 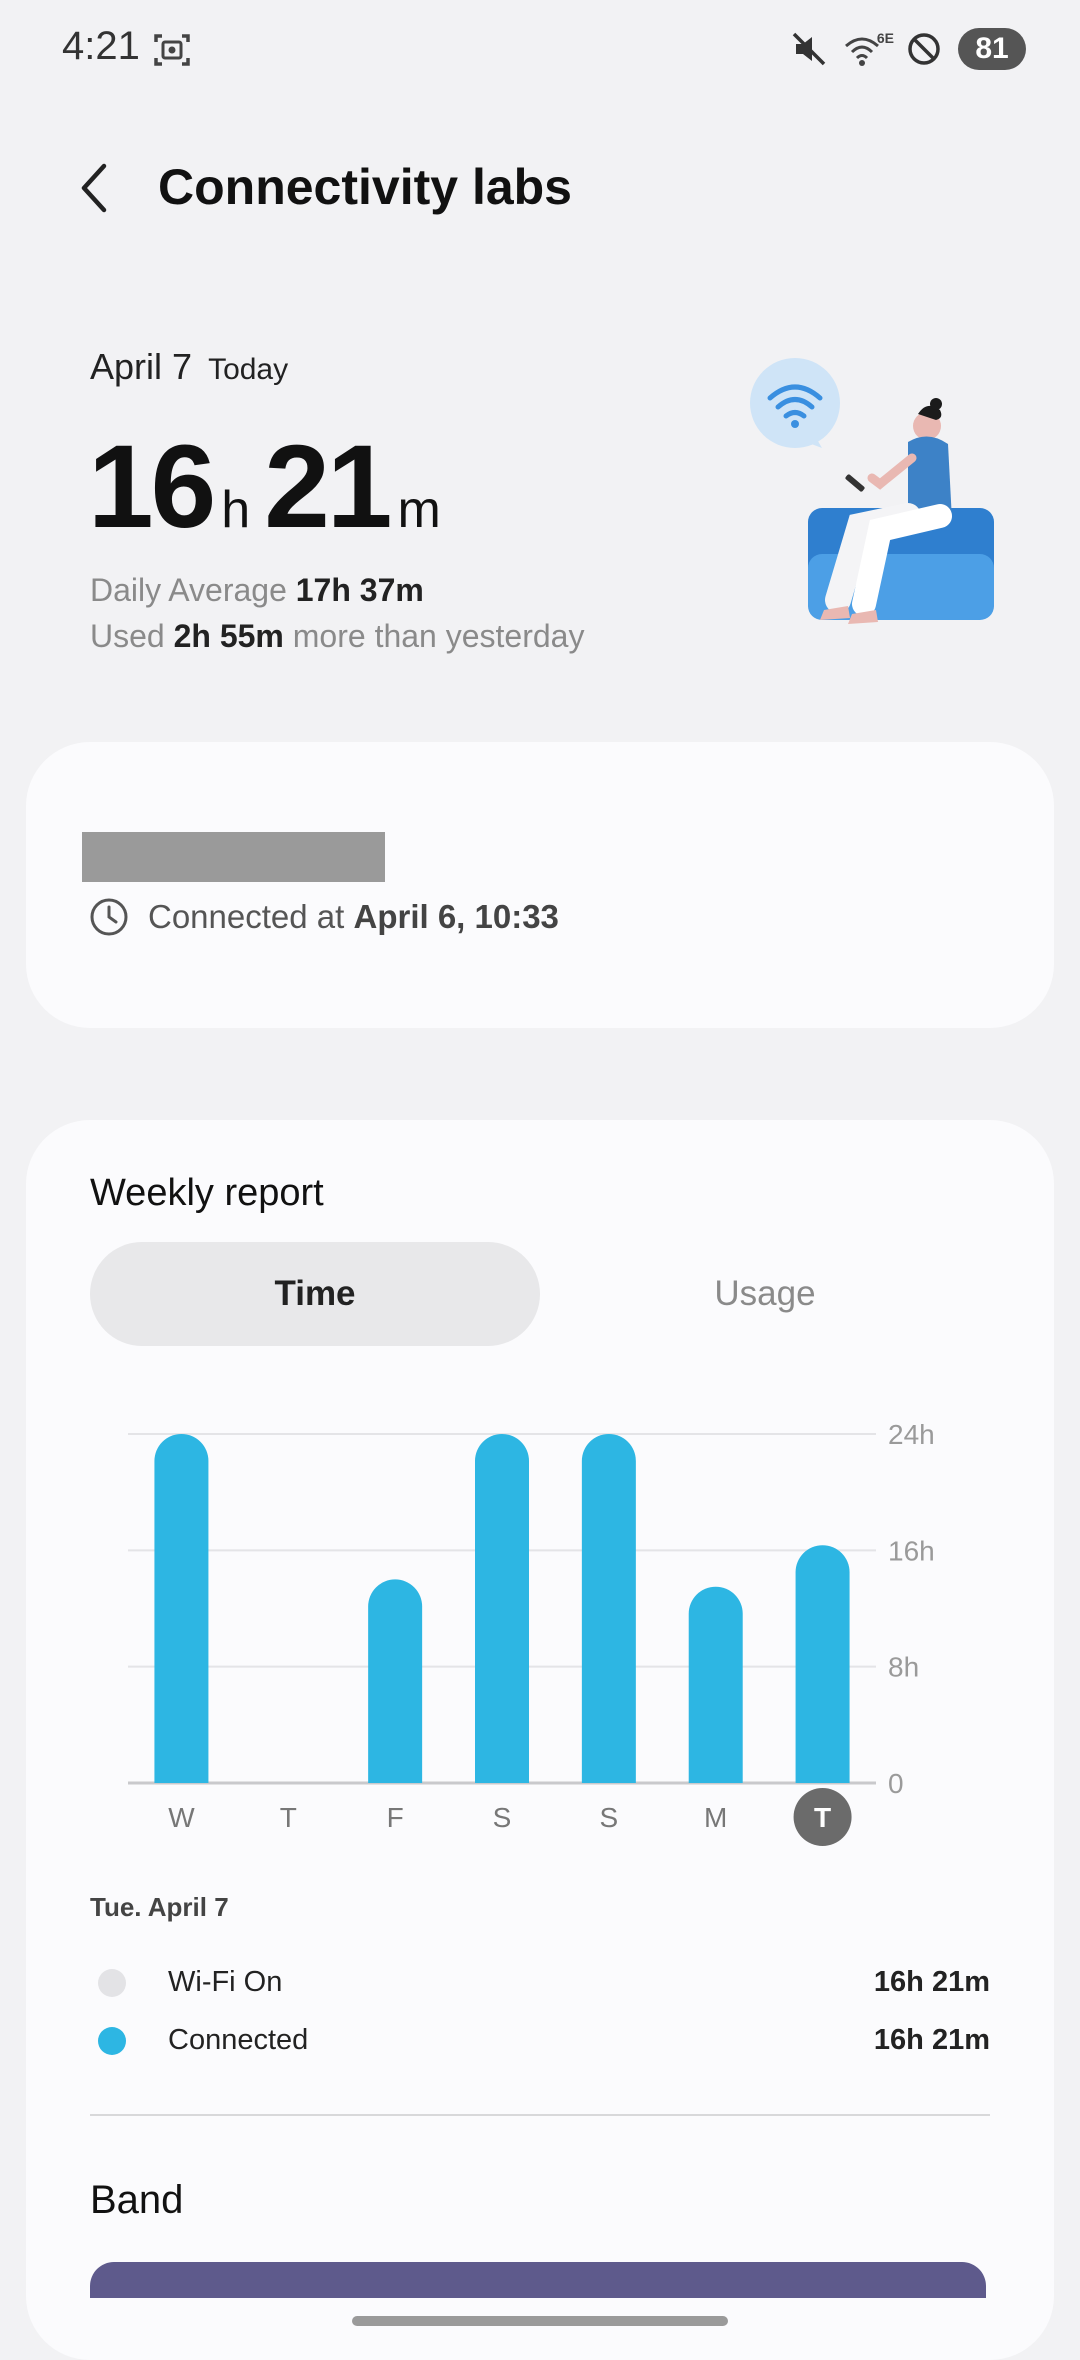 I want to click on used-label: Used, so click(x=127, y=636).